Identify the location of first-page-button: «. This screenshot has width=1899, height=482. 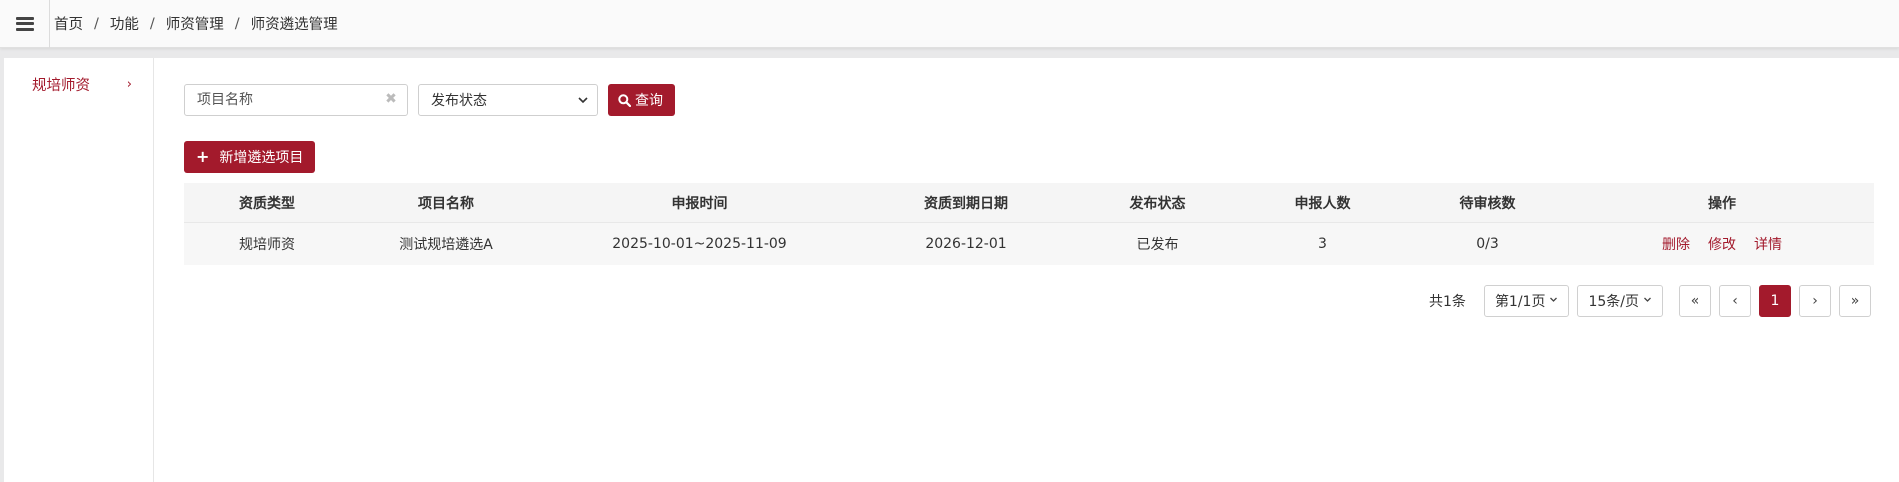
(1695, 301).